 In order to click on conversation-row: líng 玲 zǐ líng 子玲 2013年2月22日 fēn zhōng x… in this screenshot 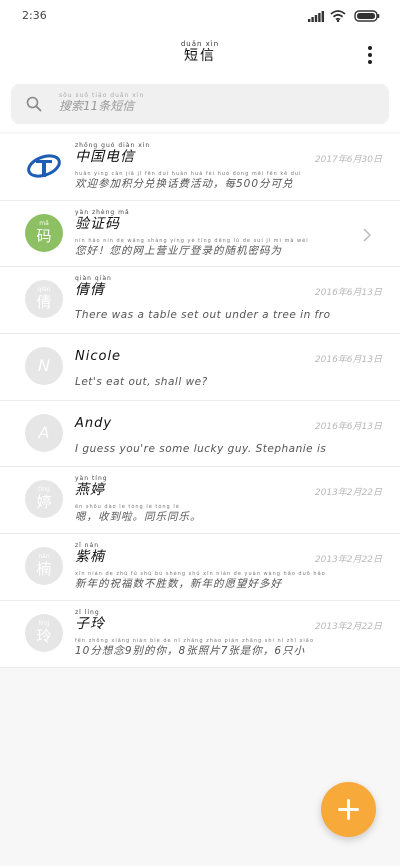, I will do `click(200, 634)`.